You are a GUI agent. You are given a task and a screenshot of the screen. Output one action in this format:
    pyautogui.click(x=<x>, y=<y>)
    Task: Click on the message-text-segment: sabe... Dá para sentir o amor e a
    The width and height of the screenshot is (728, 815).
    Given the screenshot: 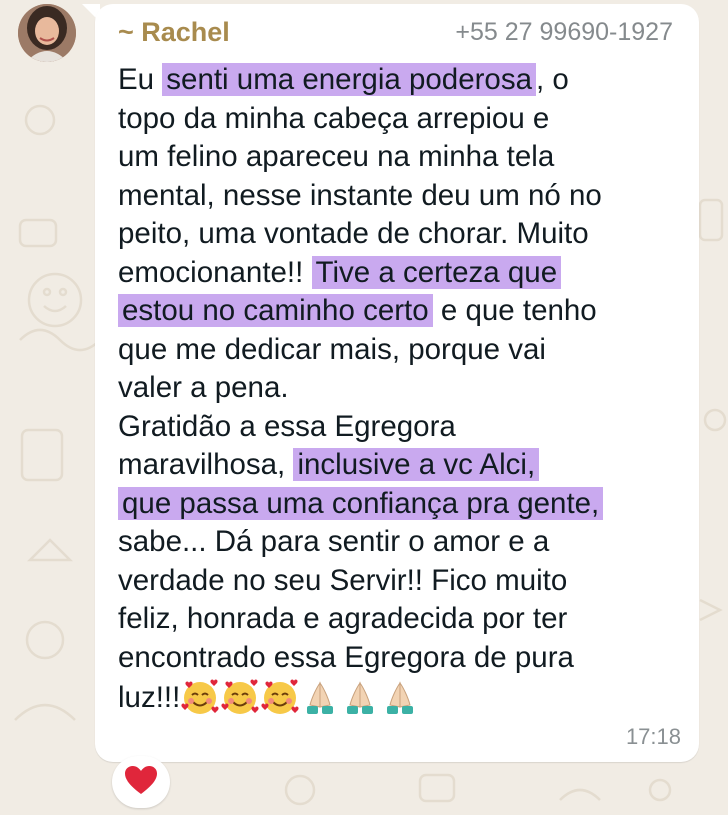 What is the action you would take?
    pyautogui.click(x=334, y=541)
    